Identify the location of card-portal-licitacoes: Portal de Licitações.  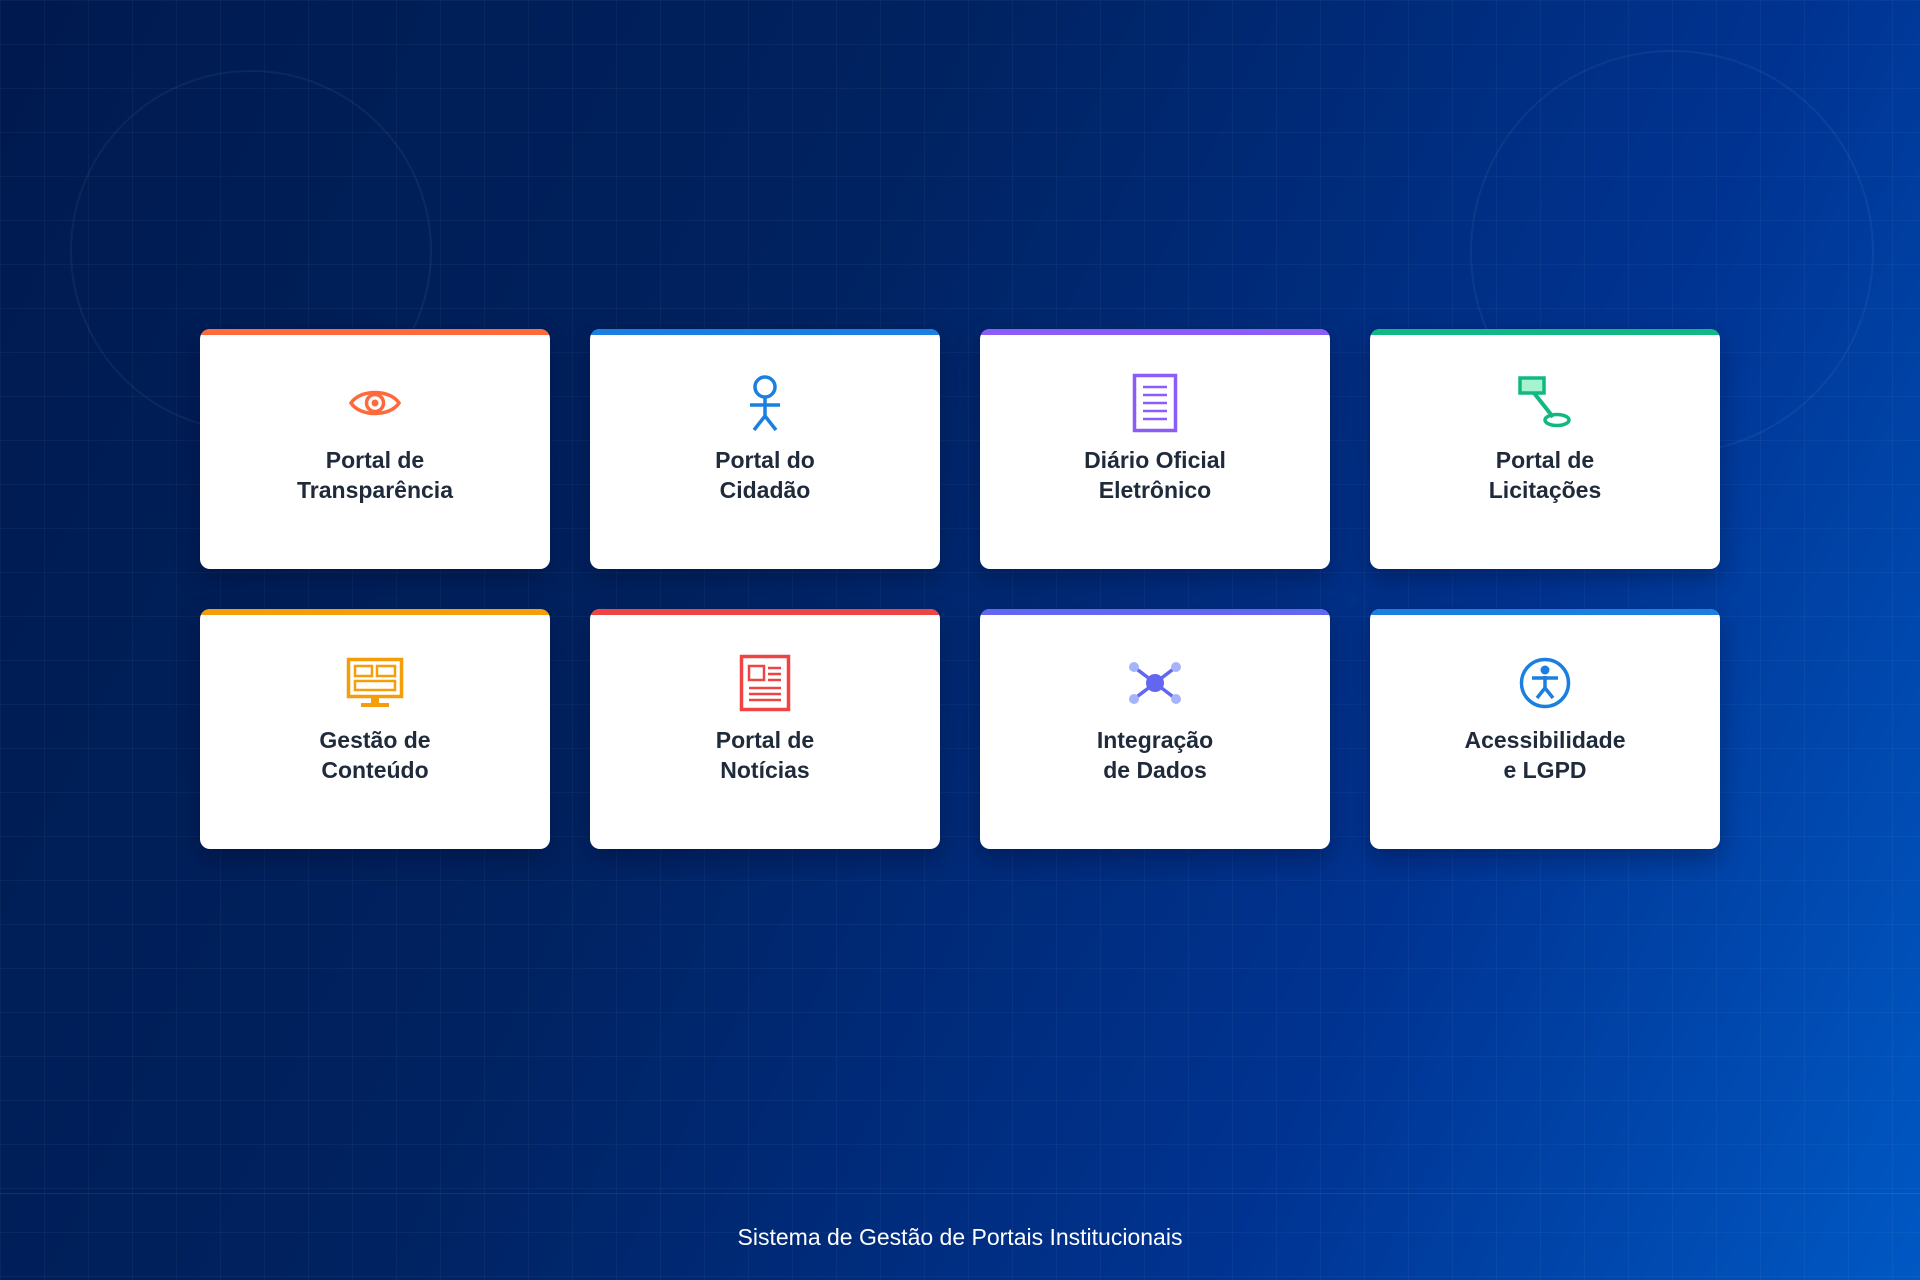
(1545, 449).